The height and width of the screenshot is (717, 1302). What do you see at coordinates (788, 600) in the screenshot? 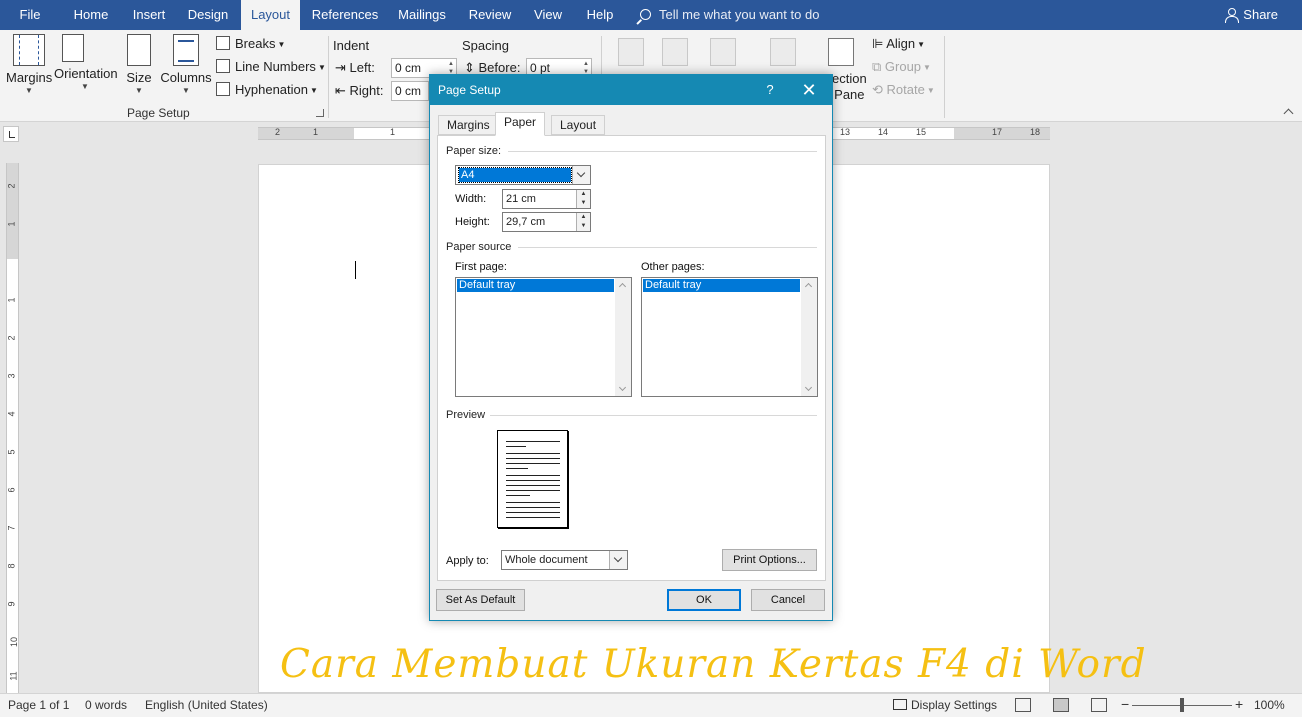
I see `cancel-button: Cancel` at bounding box center [788, 600].